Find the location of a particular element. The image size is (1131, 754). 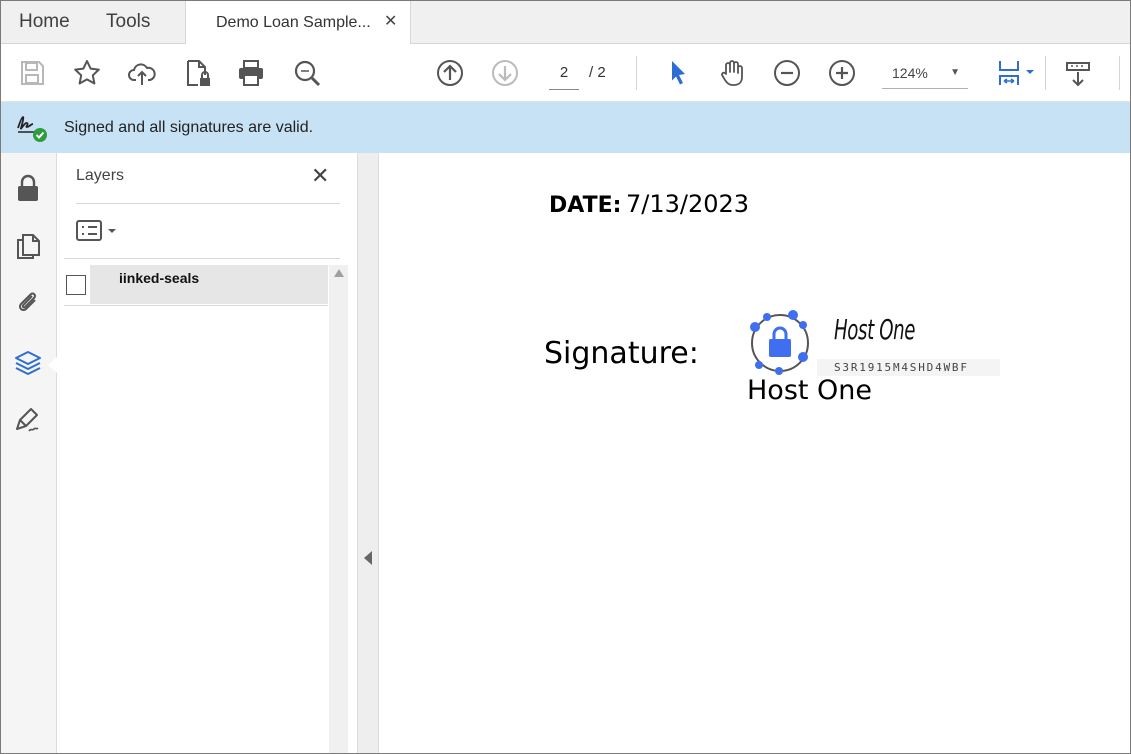

layer-row: iinked-seals is located at coordinates (196, 285).